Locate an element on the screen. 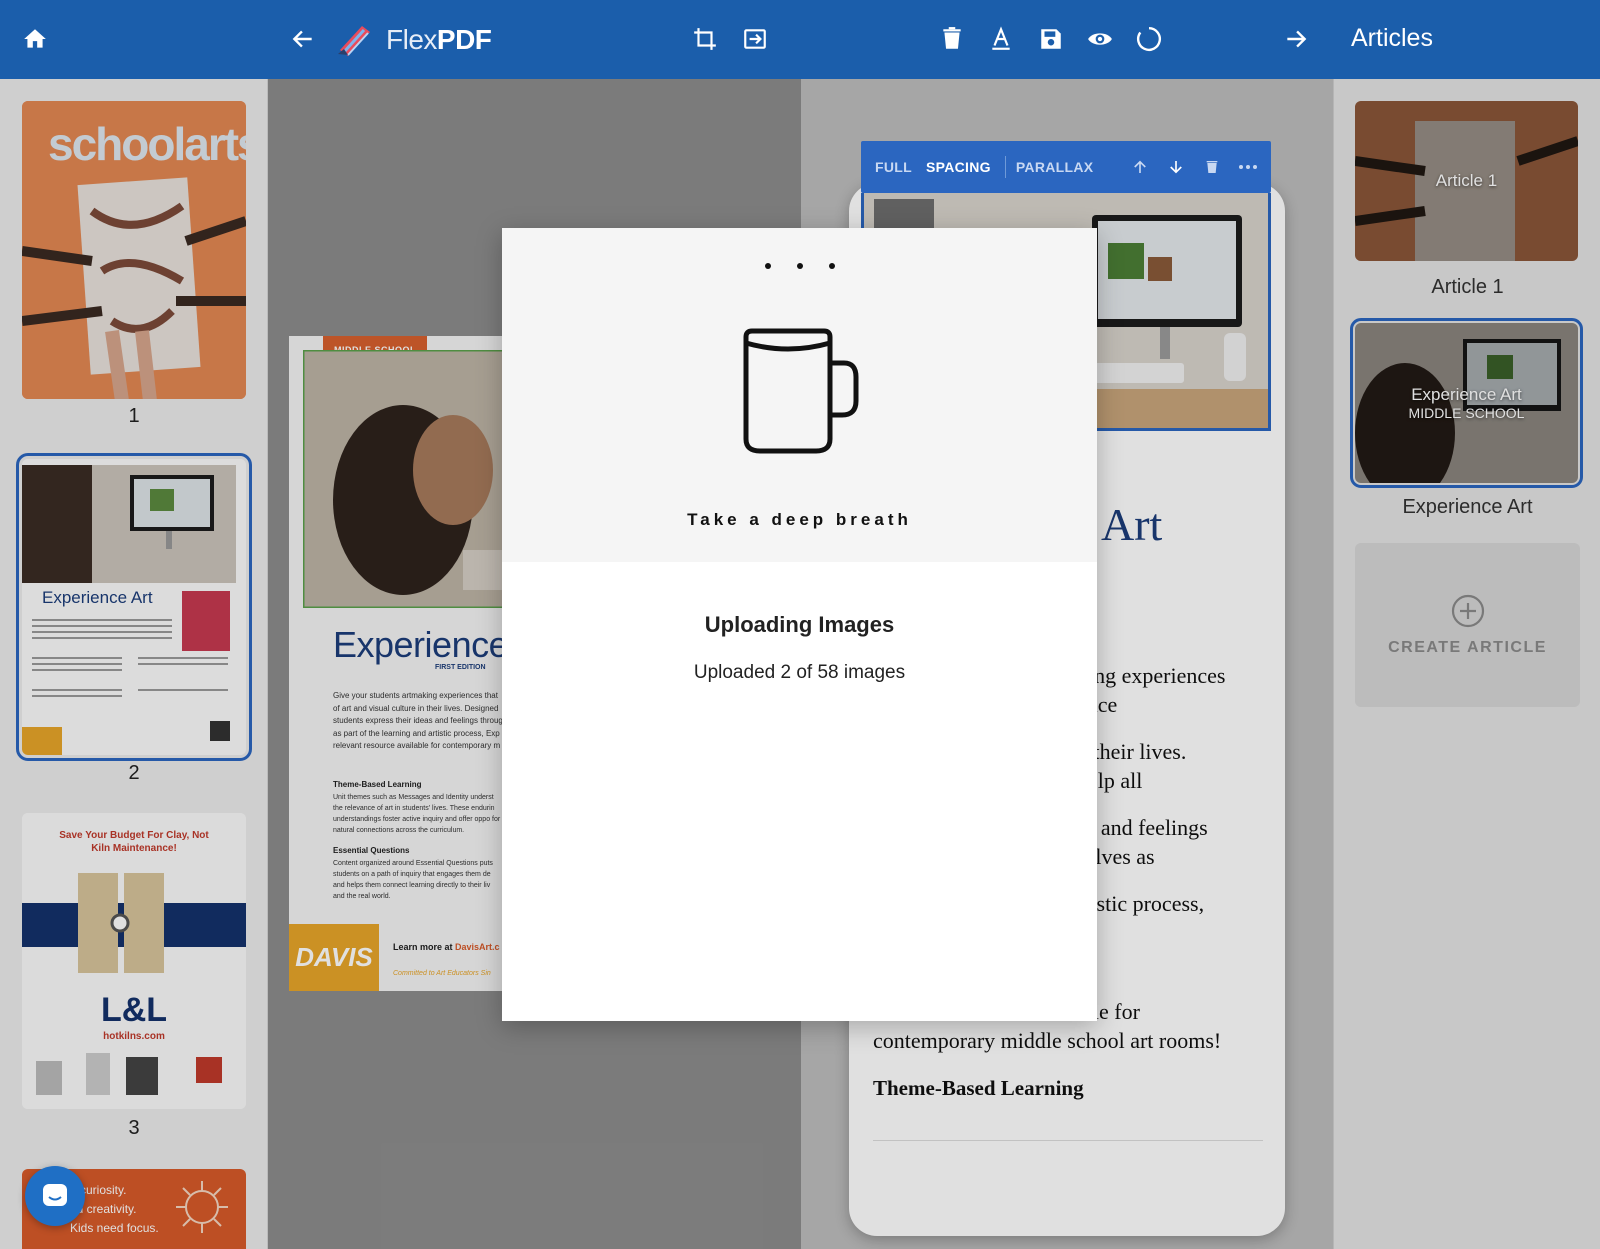  arrow-down-icon is located at coordinates (1176, 167).